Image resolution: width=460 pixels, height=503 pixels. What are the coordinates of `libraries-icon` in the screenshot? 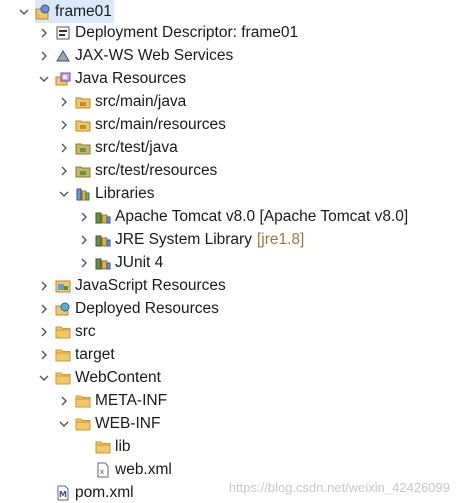 It's located at (83, 194).